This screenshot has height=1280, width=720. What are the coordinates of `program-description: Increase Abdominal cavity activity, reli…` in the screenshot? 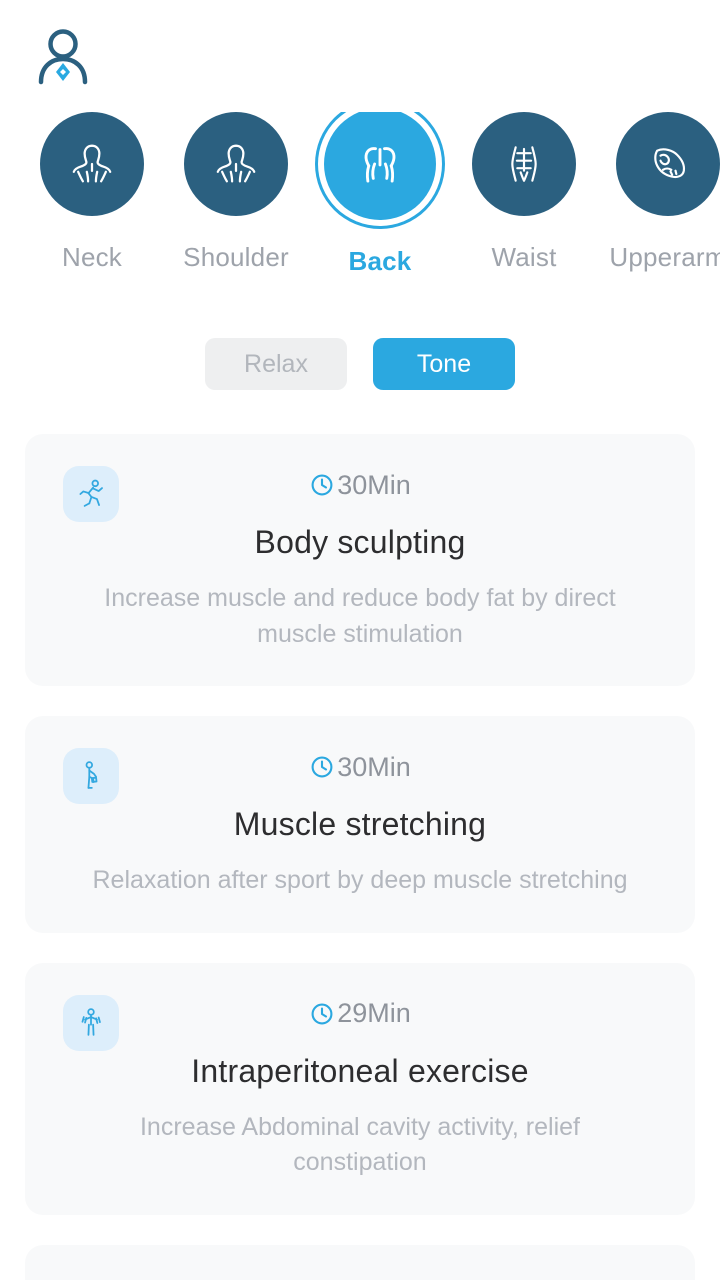 It's located at (359, 1144).